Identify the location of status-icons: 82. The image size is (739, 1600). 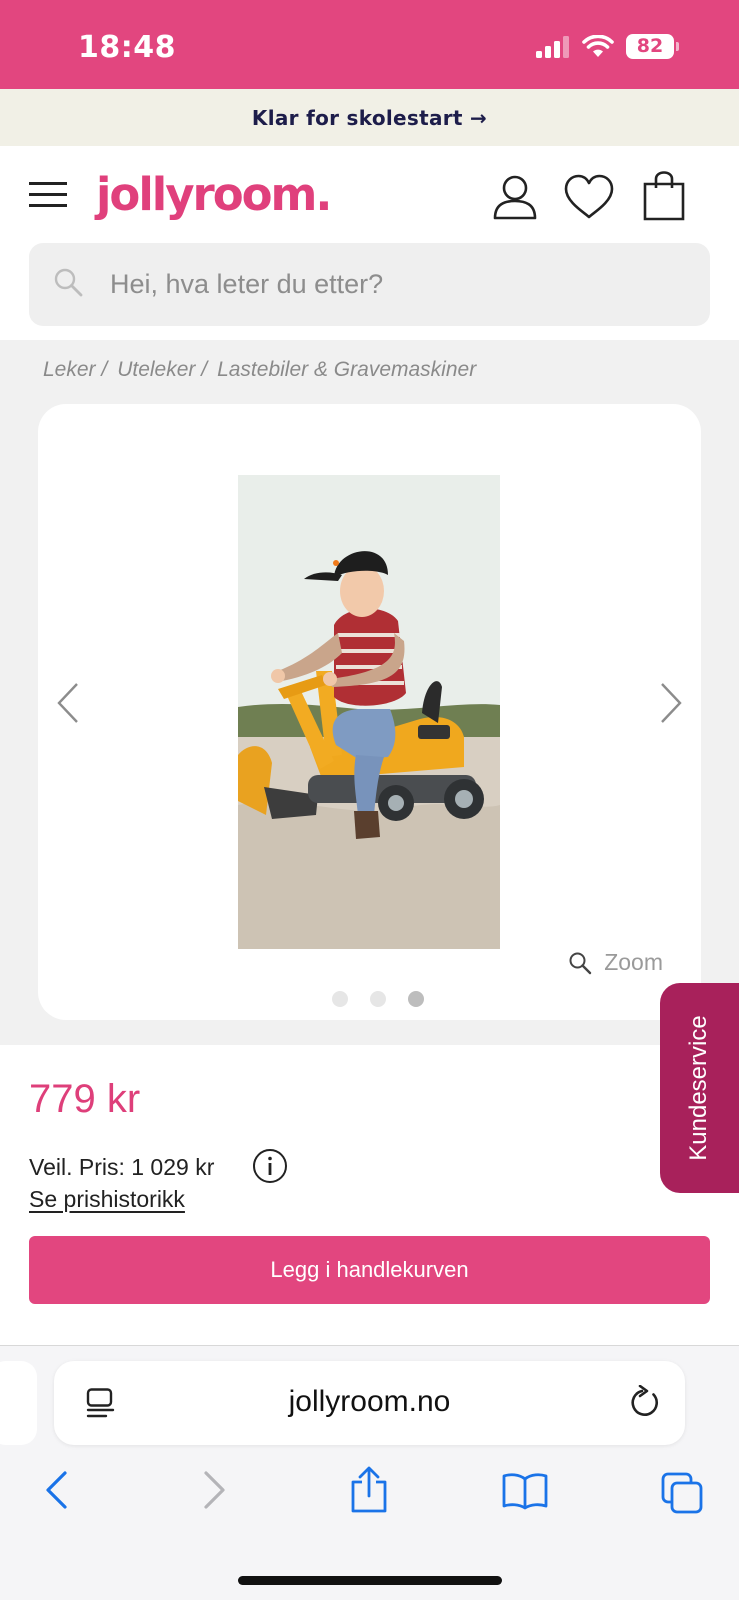
(607, 46).